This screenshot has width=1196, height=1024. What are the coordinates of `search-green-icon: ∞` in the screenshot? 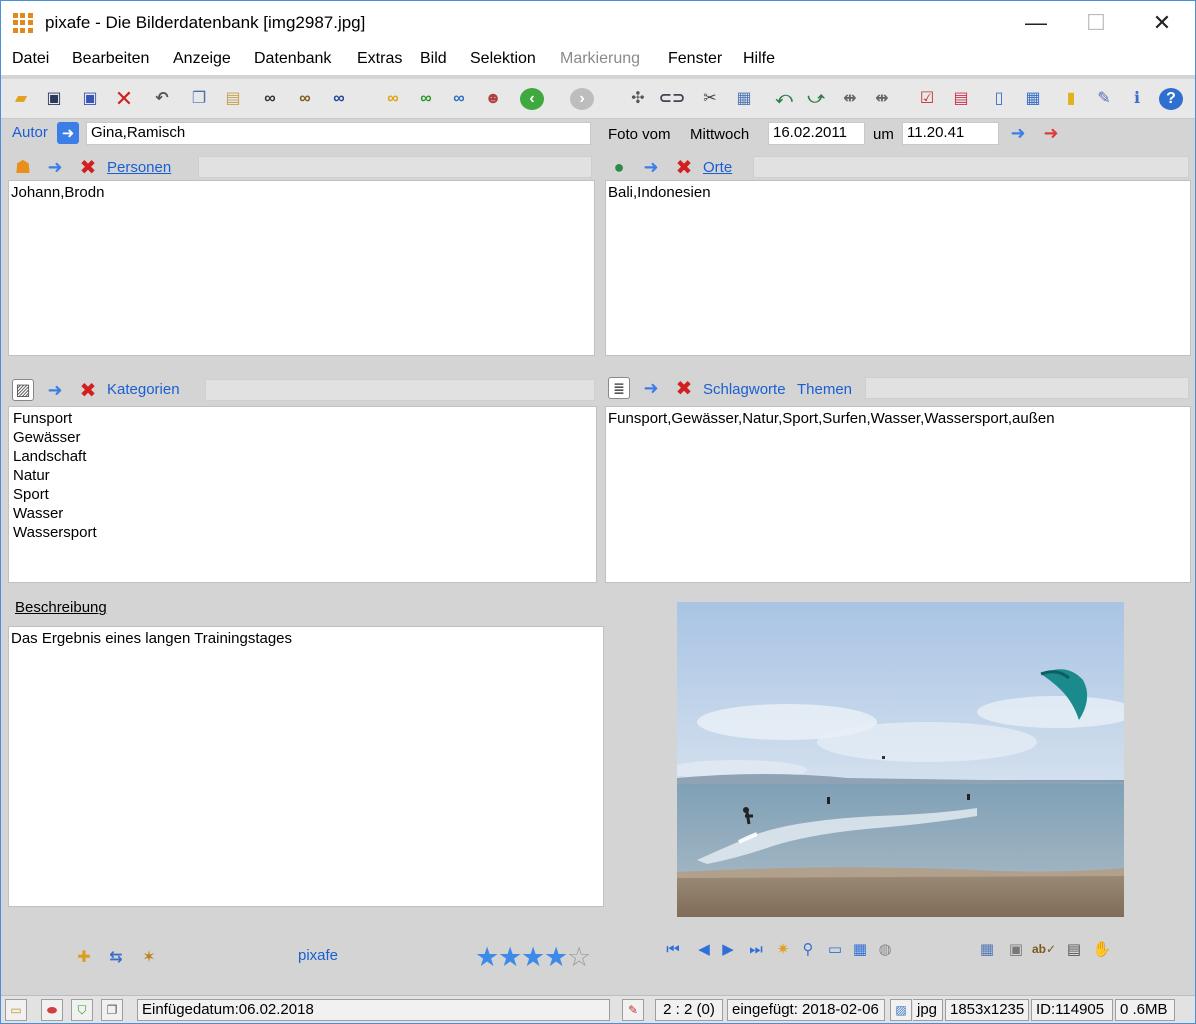 It's located at (426, 99).